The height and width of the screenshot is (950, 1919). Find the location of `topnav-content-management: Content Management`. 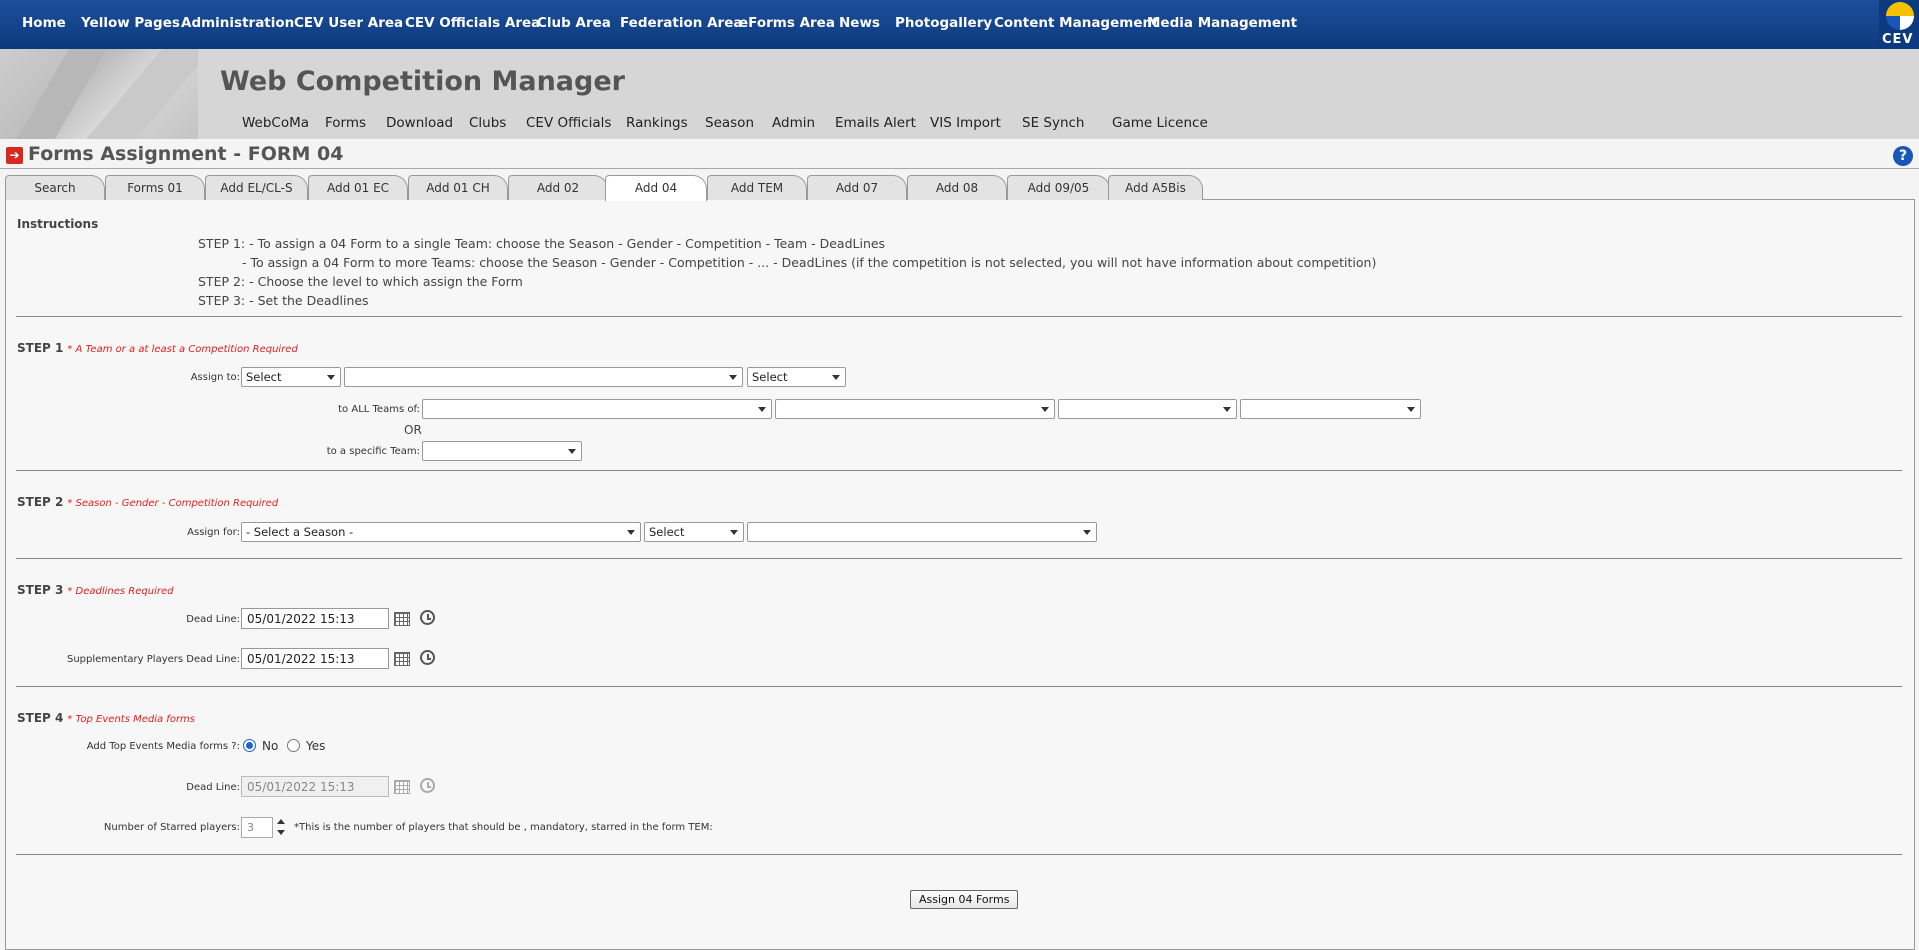

topnav-content-management: Content Management is located at coordinates (1076, 23).